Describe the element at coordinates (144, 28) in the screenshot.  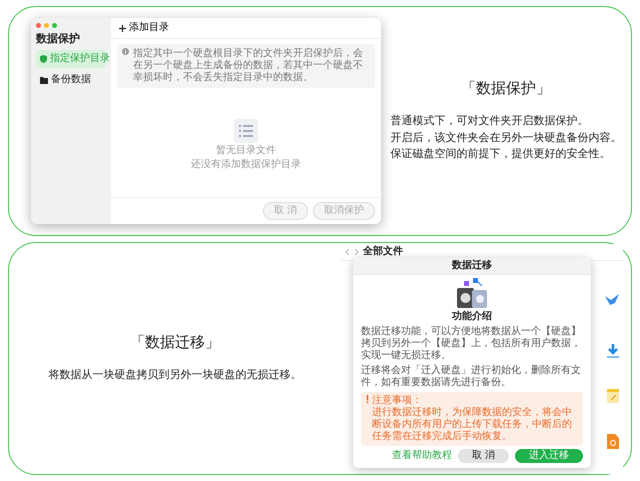
I see `add-folder-button: 添加目录` at that location.